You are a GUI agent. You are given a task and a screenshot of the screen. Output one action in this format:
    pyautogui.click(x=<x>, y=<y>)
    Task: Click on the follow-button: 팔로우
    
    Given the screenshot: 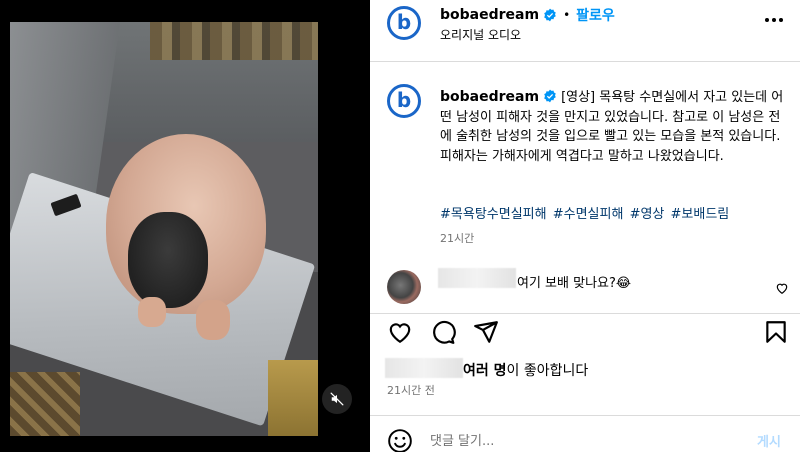 What is the action you would take?
    pyautogui.click(x=595, y=15)
    